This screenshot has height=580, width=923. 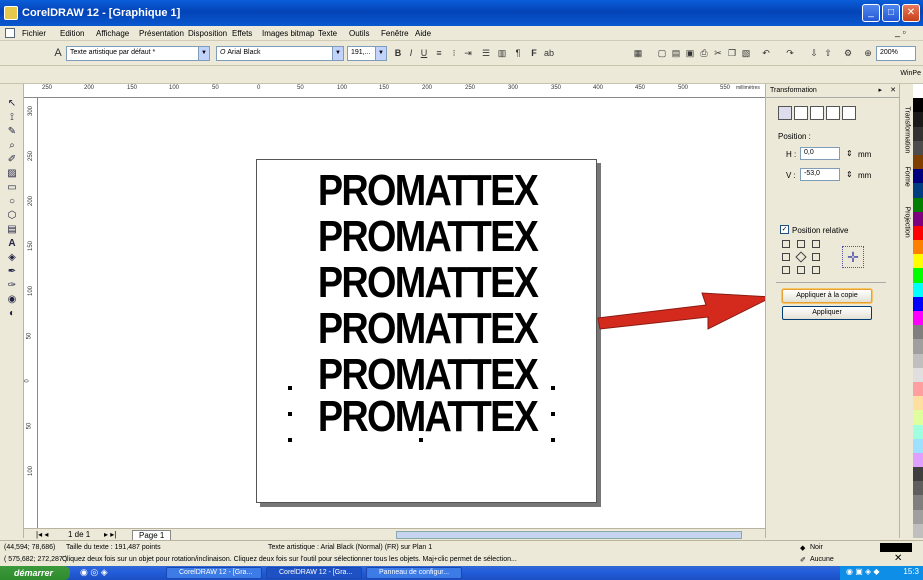 What do you see at coordinates (138, 53) in the screenshot?
I see `style-combo: Texte artistique par défaut * ▼` at bounding box center [138, 53].